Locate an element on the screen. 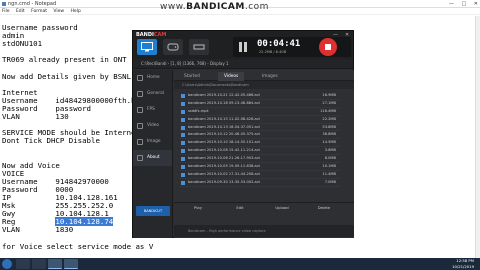 The height and width of the screenshot is (270, 480). upload-button: Upload is located at coordinates (282, 207).